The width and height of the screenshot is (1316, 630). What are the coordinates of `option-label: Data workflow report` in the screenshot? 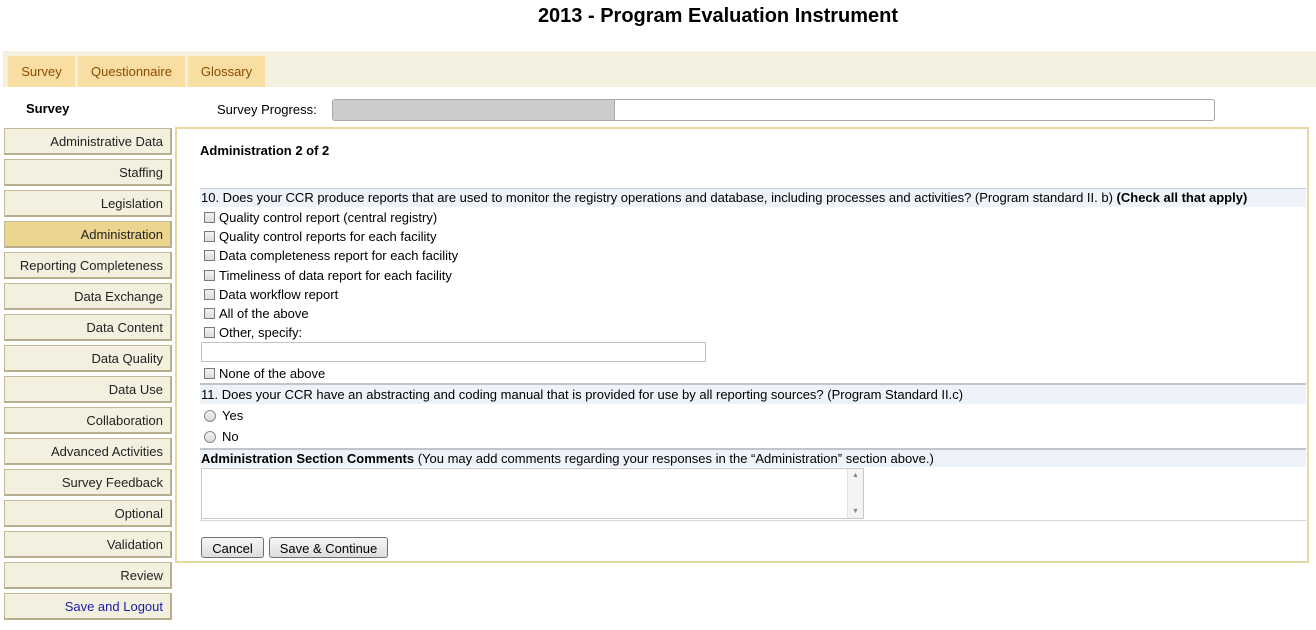 It's located at (279, 294).